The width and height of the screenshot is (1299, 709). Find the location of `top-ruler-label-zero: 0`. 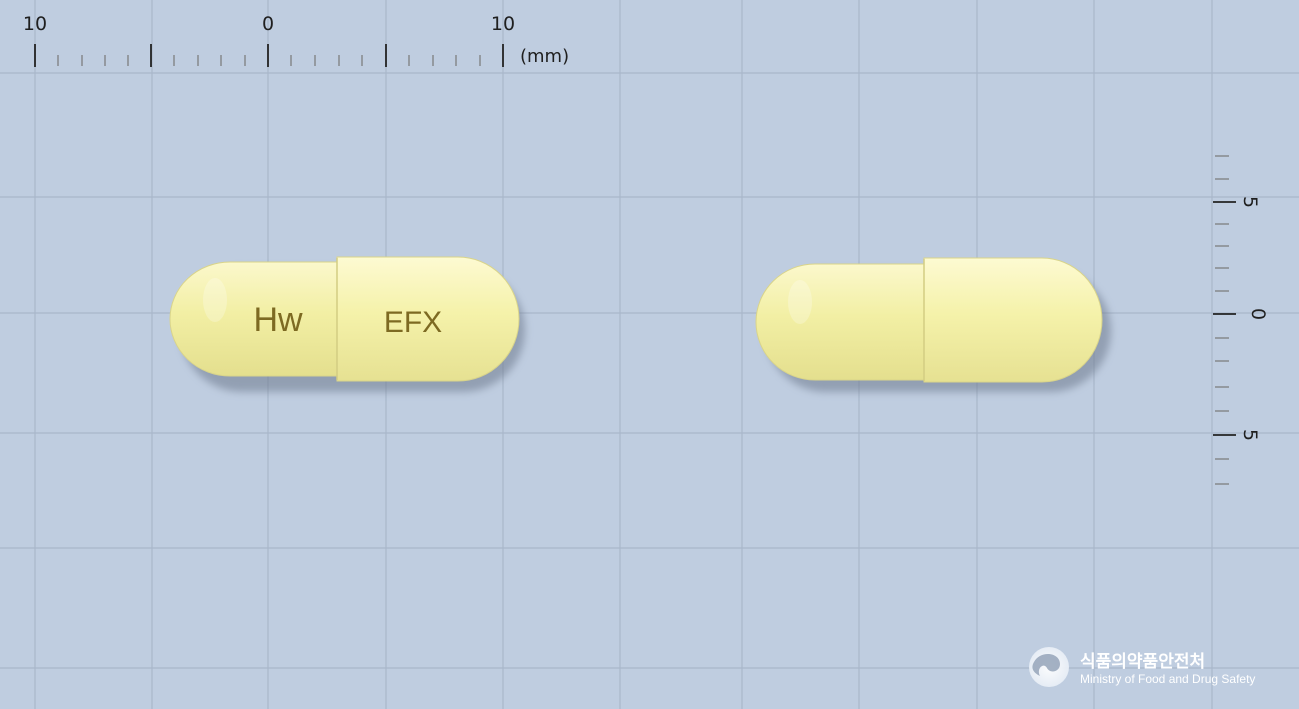

top-ruler-label-zero: 0 is located at coordinates (268, 24).